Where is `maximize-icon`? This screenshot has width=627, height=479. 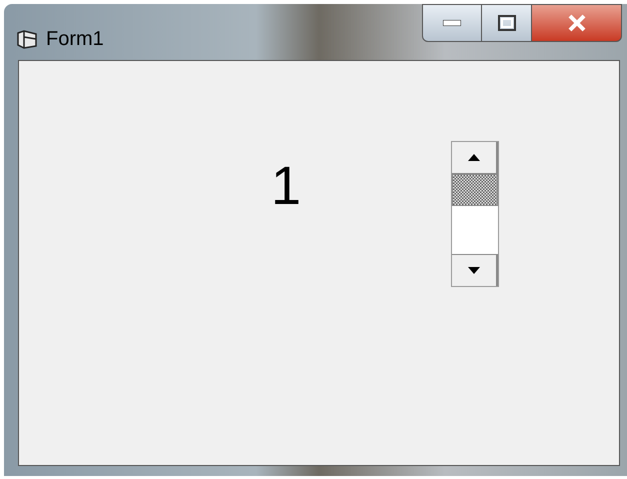
maximize-icon is located at coordinates (507, 23).